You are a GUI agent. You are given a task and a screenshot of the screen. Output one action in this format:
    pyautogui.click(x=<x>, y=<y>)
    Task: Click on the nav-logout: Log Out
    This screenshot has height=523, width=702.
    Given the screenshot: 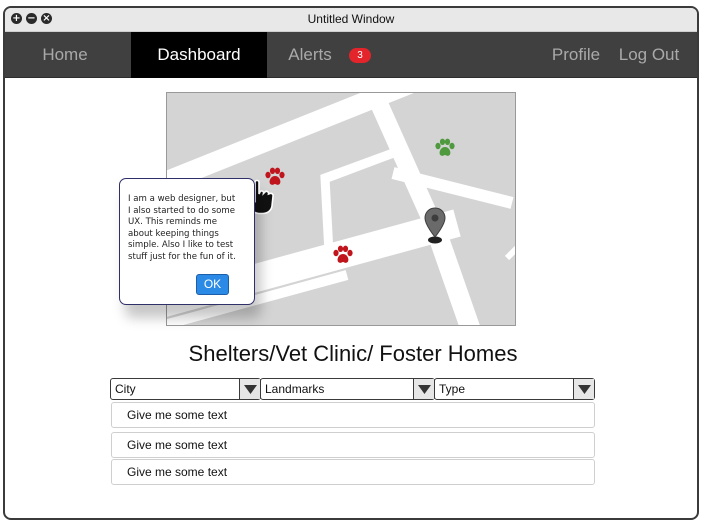 What is the action you would take?
    pyautogui.click(x=649, y=55)
    